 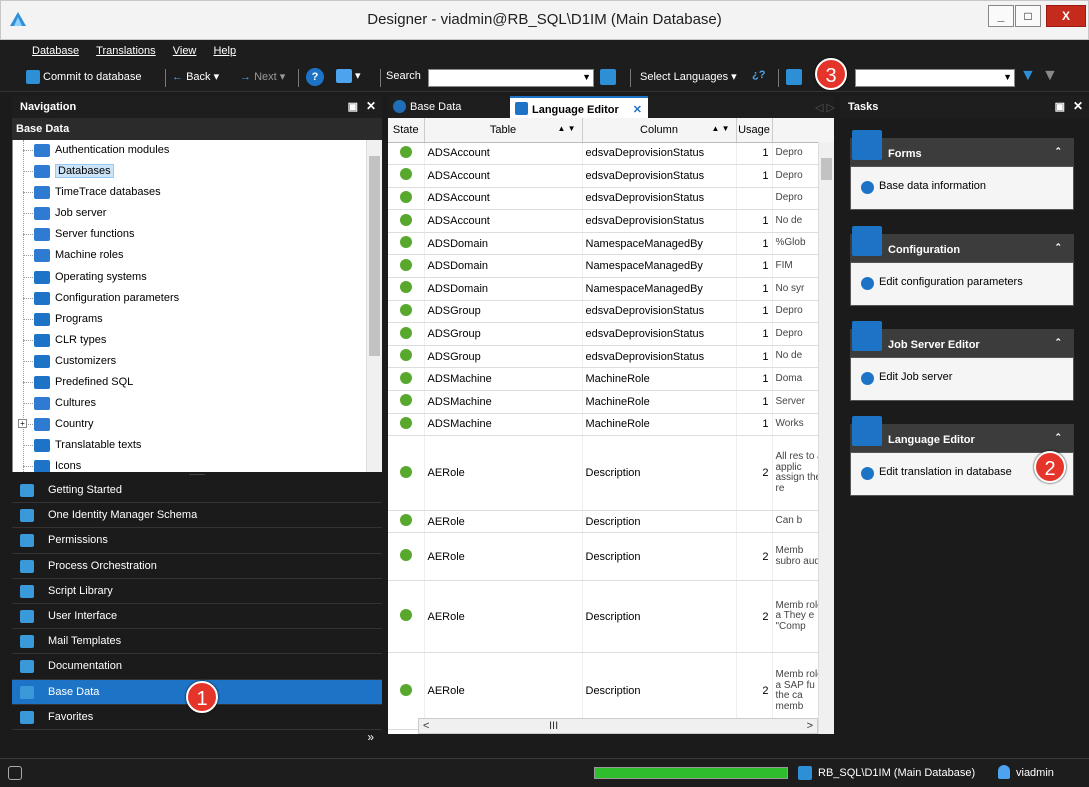 I want to click on table-row: ADSMachine MachineRole 1 Works, so click(x=611, y=425).